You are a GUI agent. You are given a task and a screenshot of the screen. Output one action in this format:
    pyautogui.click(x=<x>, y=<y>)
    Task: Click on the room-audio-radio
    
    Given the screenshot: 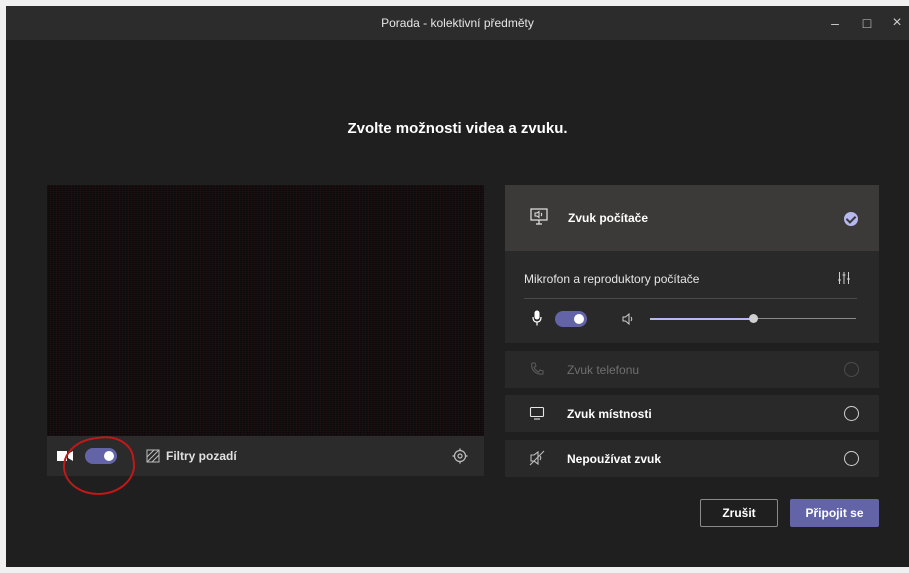 What is the action you would take?
    pyautogui.click(x=851, y=413)
    